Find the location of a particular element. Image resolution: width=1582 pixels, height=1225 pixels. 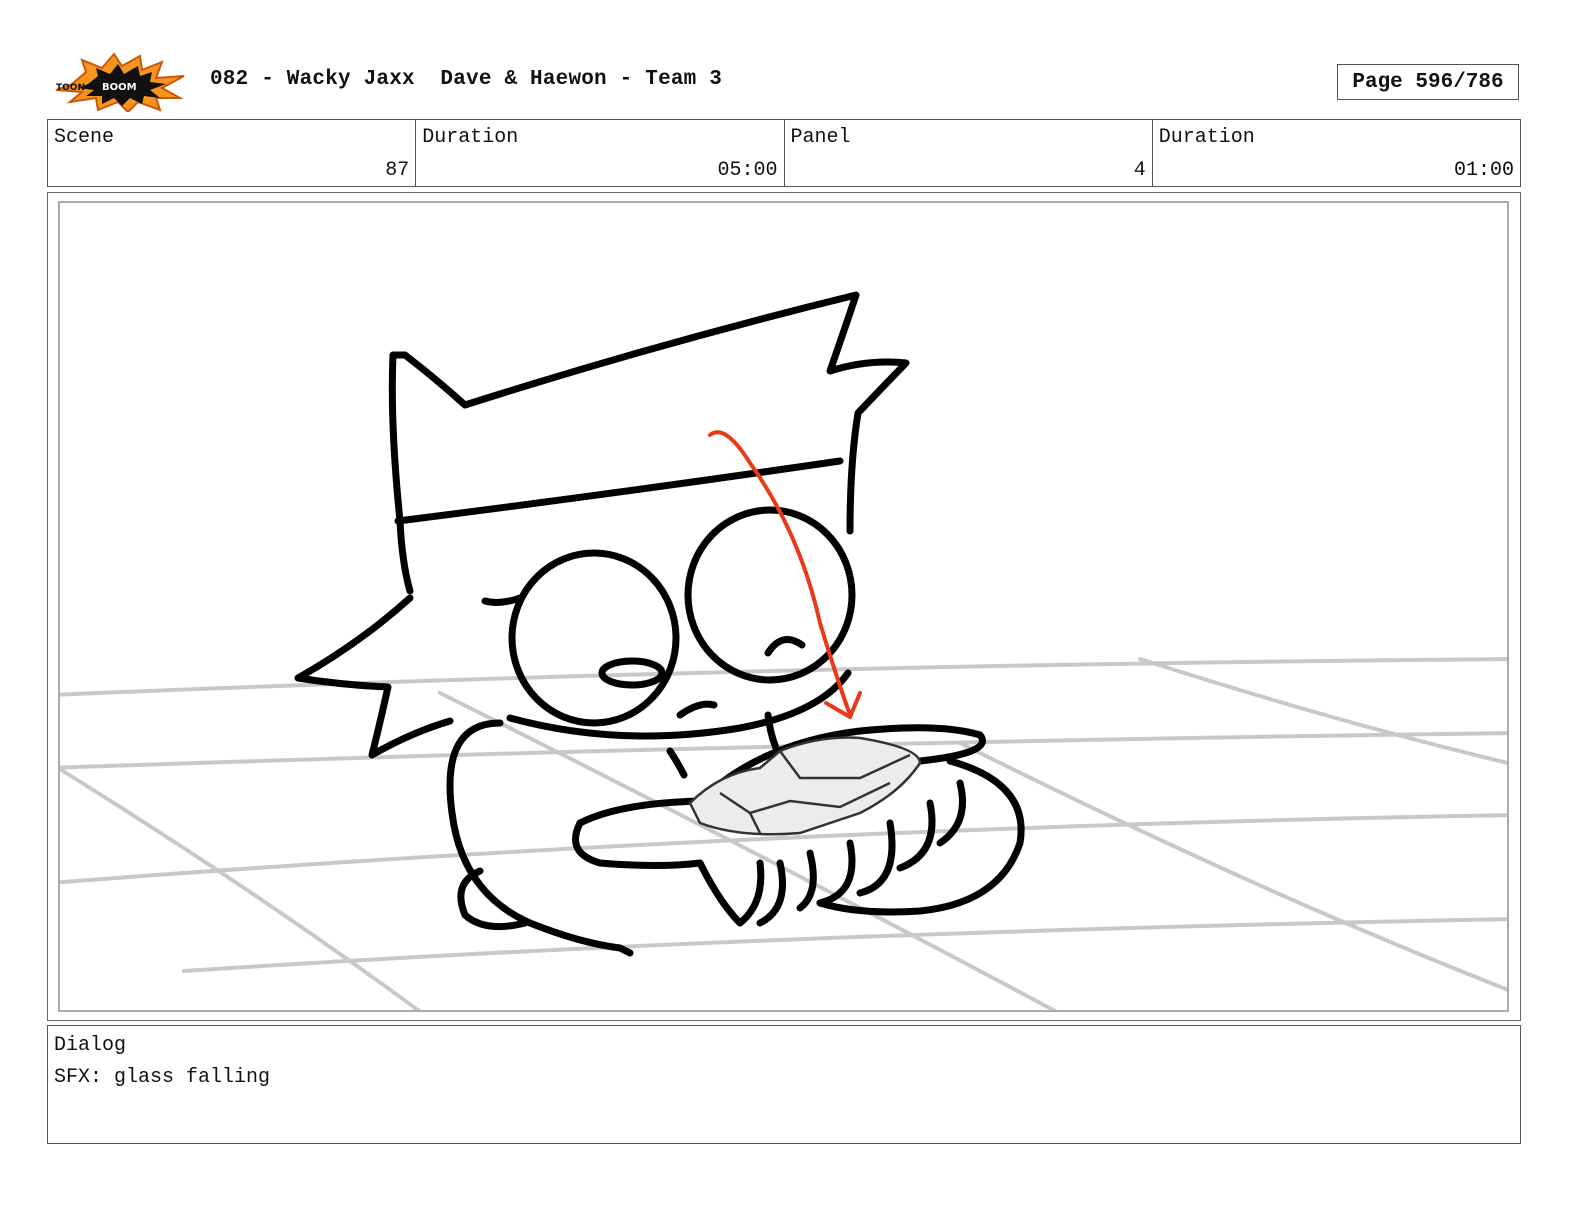

panel-cell: Panel 4 is located at coordinates (969, 153).